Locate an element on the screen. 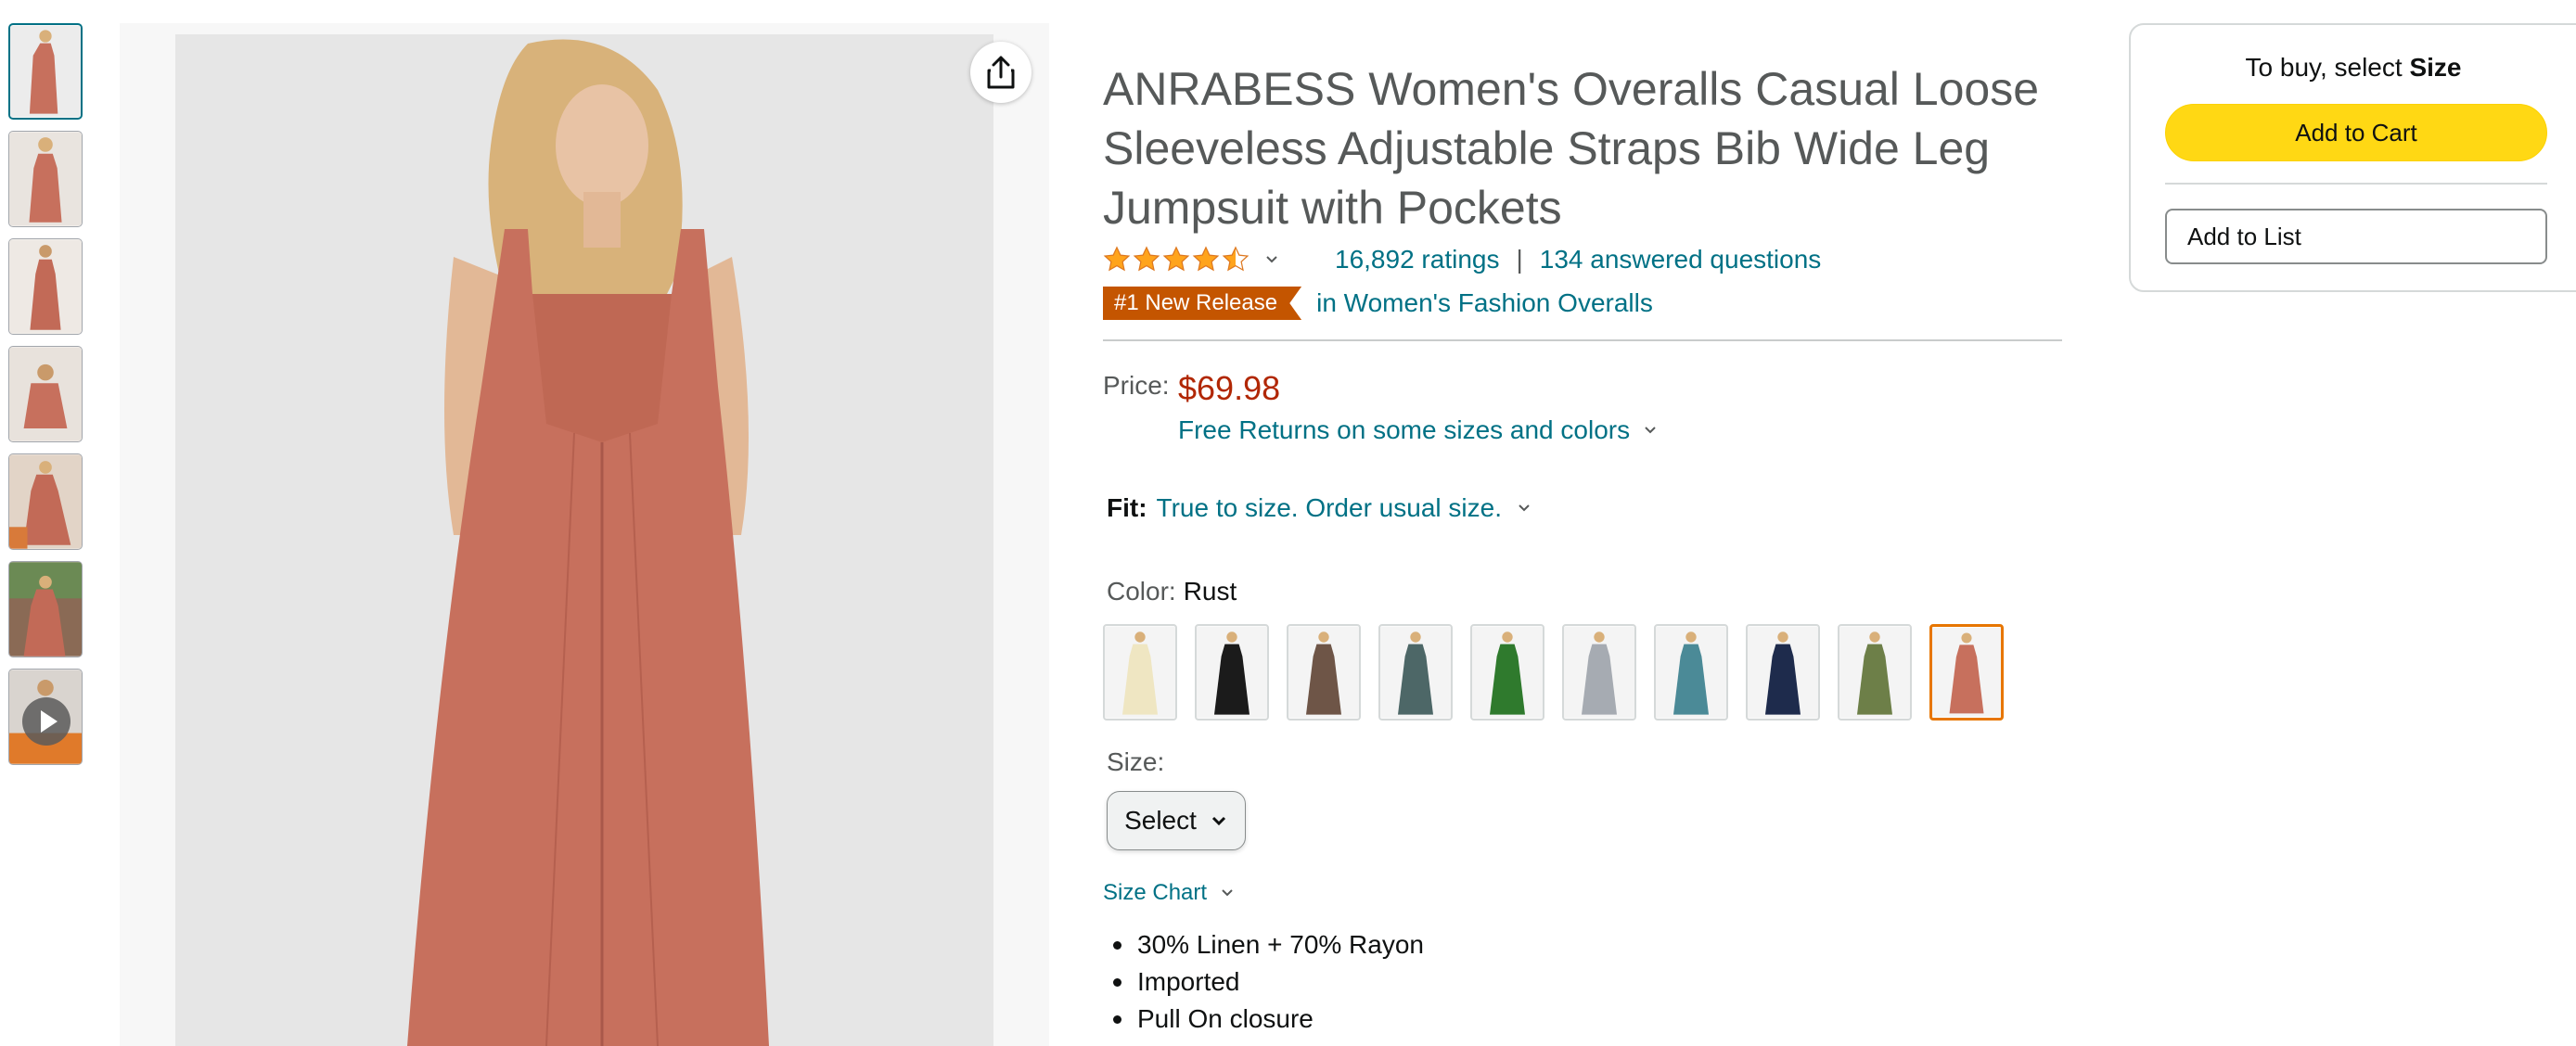  size-dropdown: Select is located at coordinates (1176, 820).